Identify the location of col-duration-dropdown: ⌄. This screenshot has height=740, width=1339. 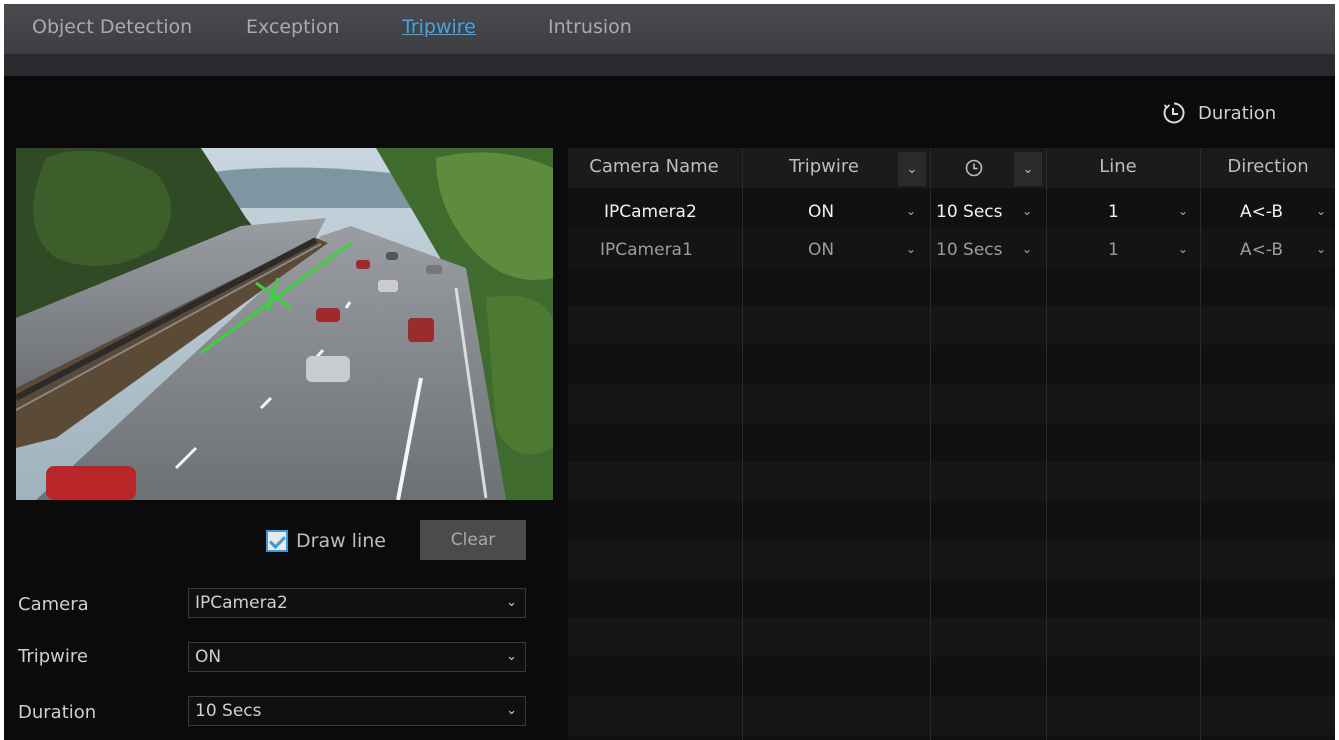
(1028, 169).